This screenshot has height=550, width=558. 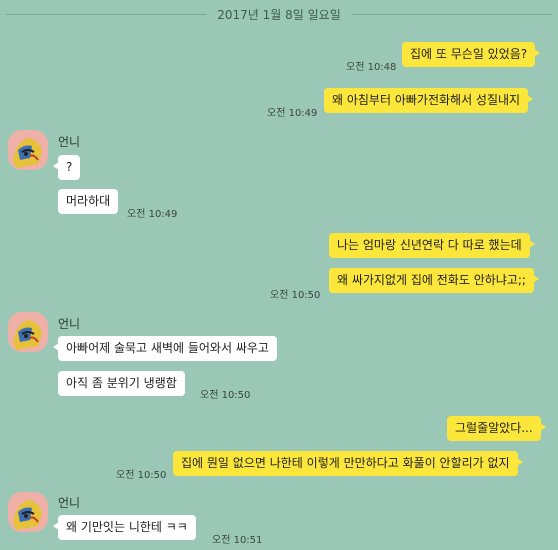 I want to click on other-message-bubble: 아빠어제 술묵고 새벽에 들어와서 싸우고, so click(x=165, y=348).